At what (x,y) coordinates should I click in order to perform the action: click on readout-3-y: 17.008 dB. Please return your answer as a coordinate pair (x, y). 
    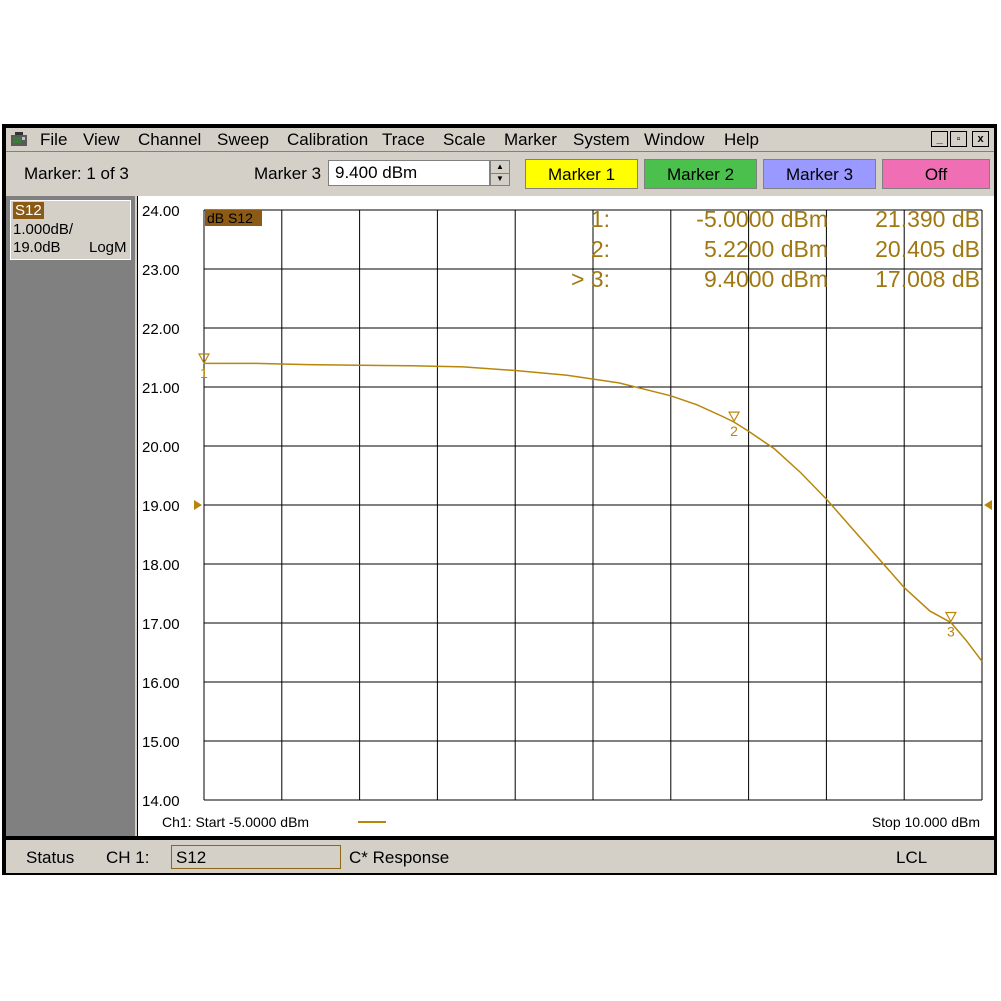
    Looking at the image, I should click on (927, 279).